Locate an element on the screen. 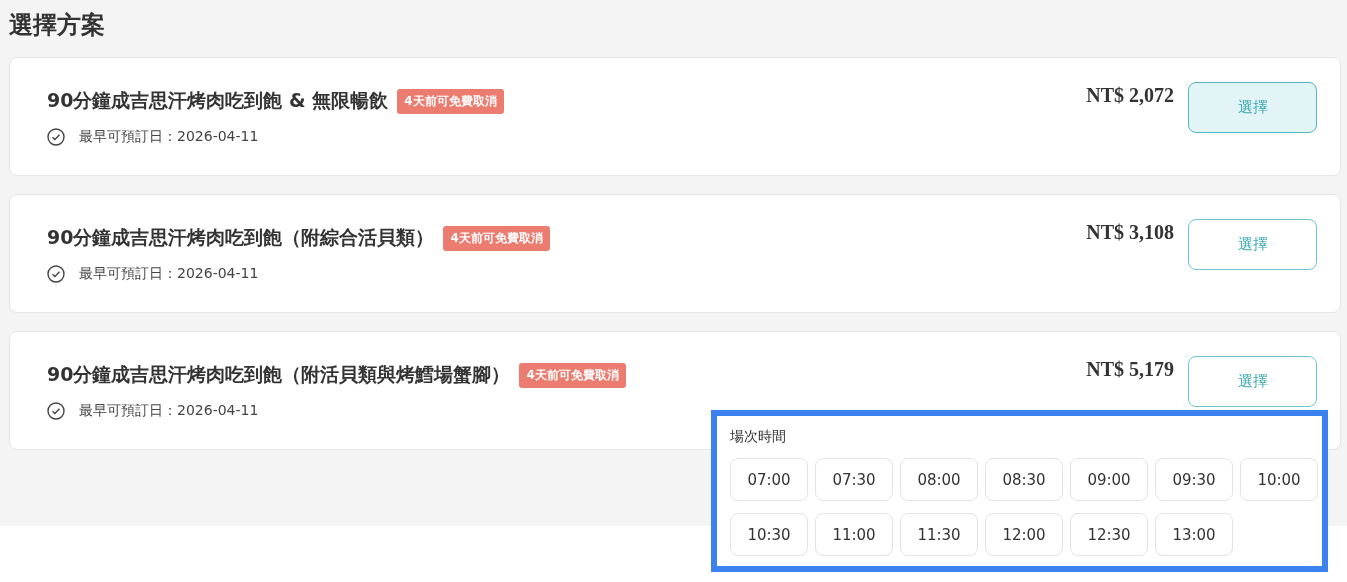 The image size is (1347, 582). time-slot-button: 08:00 is located at coordinates (939, 479).